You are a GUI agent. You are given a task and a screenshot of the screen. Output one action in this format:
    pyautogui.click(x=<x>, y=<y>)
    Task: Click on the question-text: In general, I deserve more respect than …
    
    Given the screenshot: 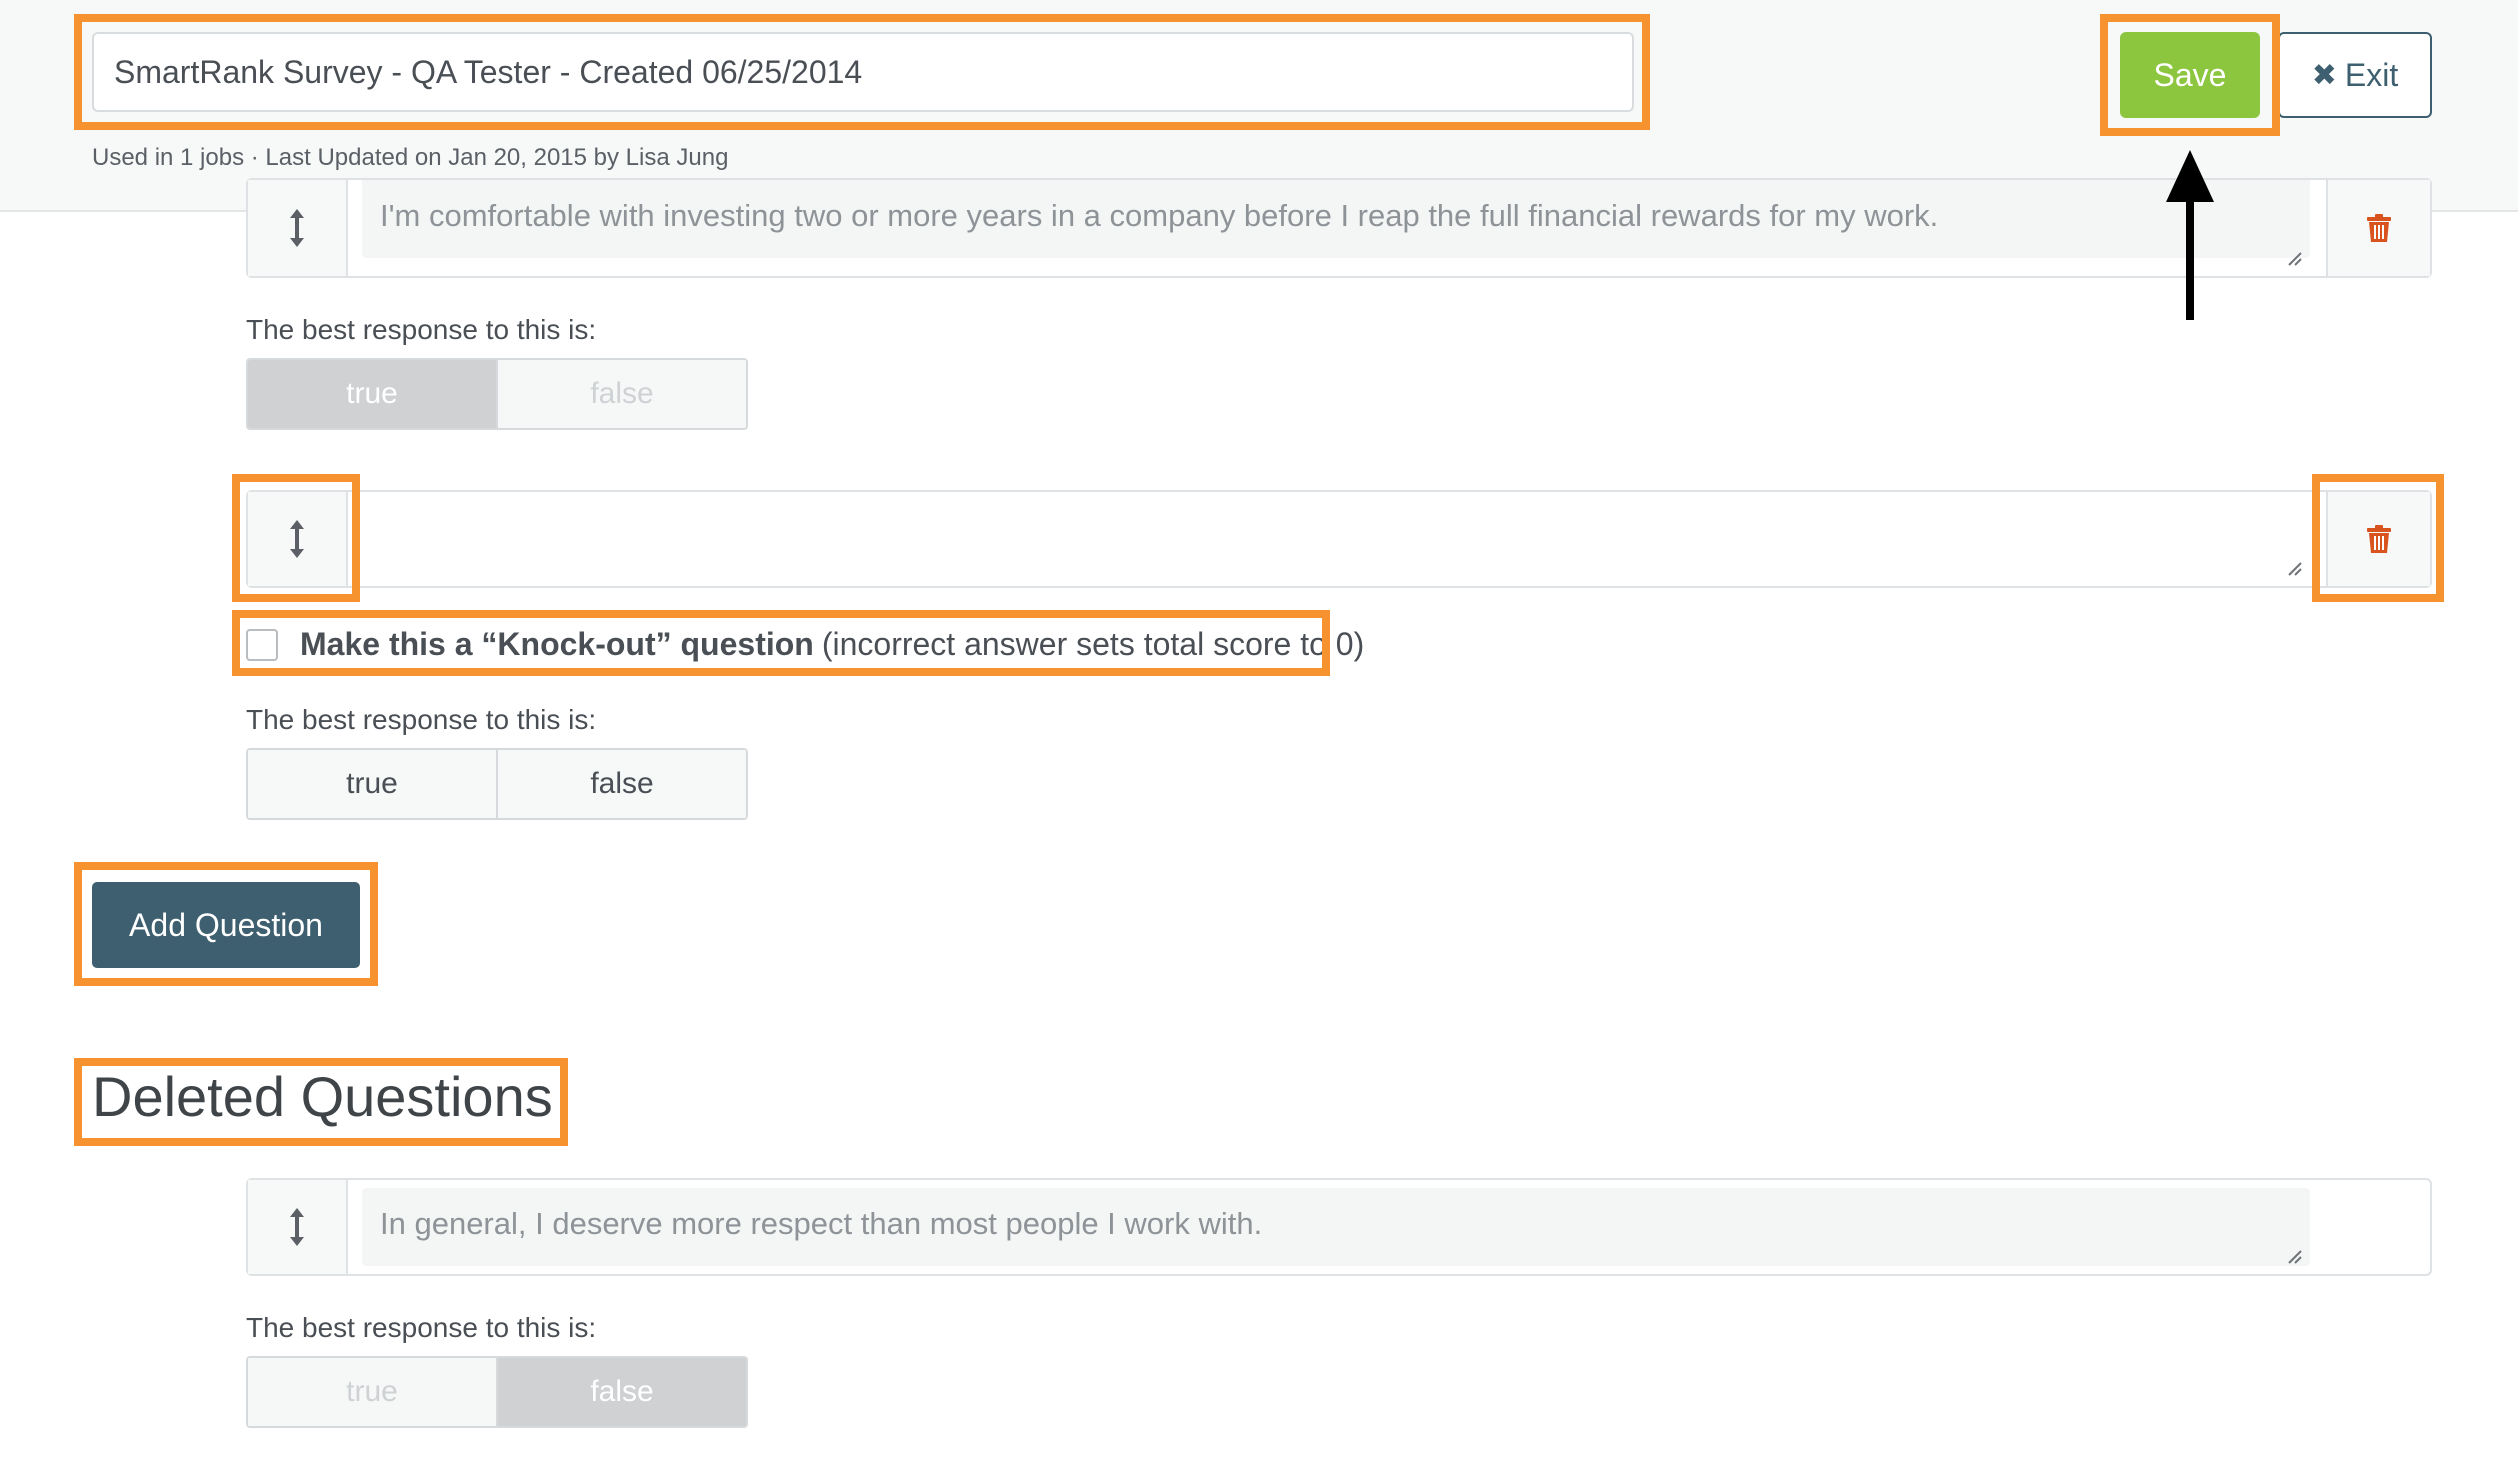 What is the action you would take?
    pyautogui.click(x=1336, y=1227)
    